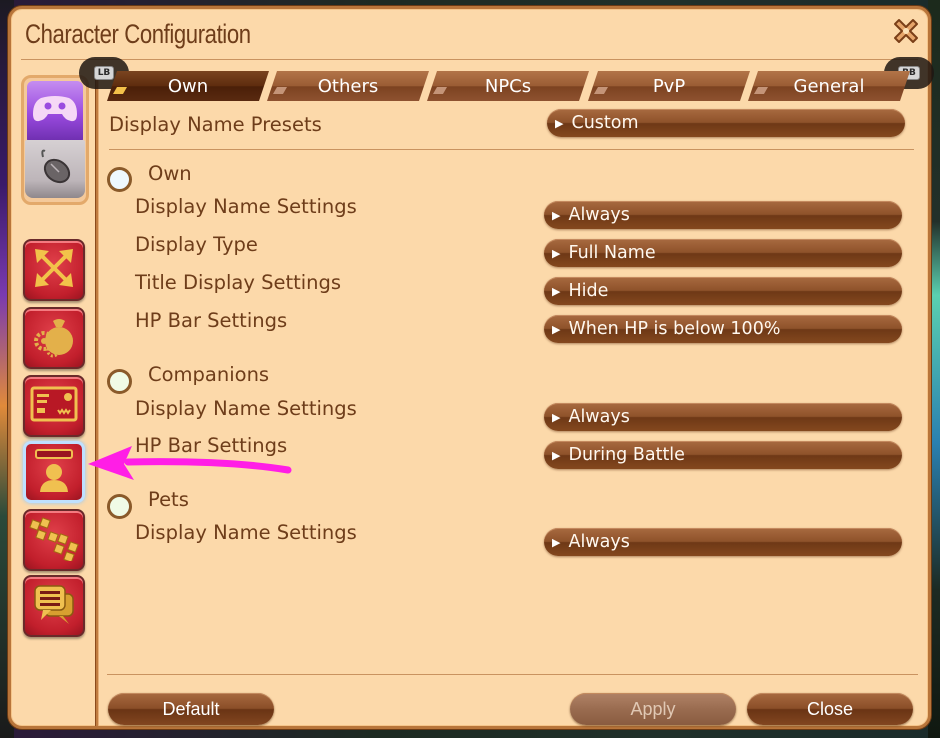 The height and width of the screenshot is (738, 940). I want to click on input-mode-switch, so click(55, 140).